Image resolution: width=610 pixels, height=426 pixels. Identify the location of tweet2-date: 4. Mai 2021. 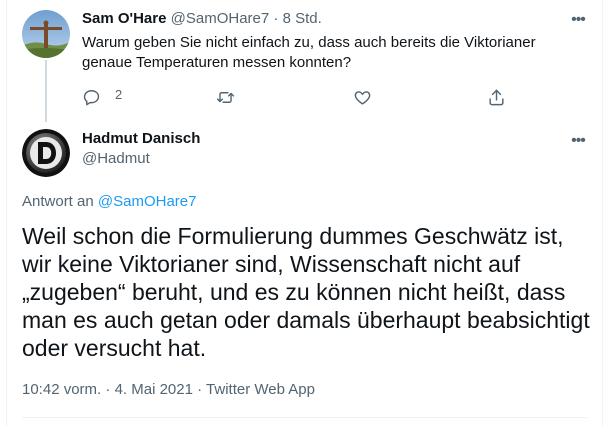
(154, 389).